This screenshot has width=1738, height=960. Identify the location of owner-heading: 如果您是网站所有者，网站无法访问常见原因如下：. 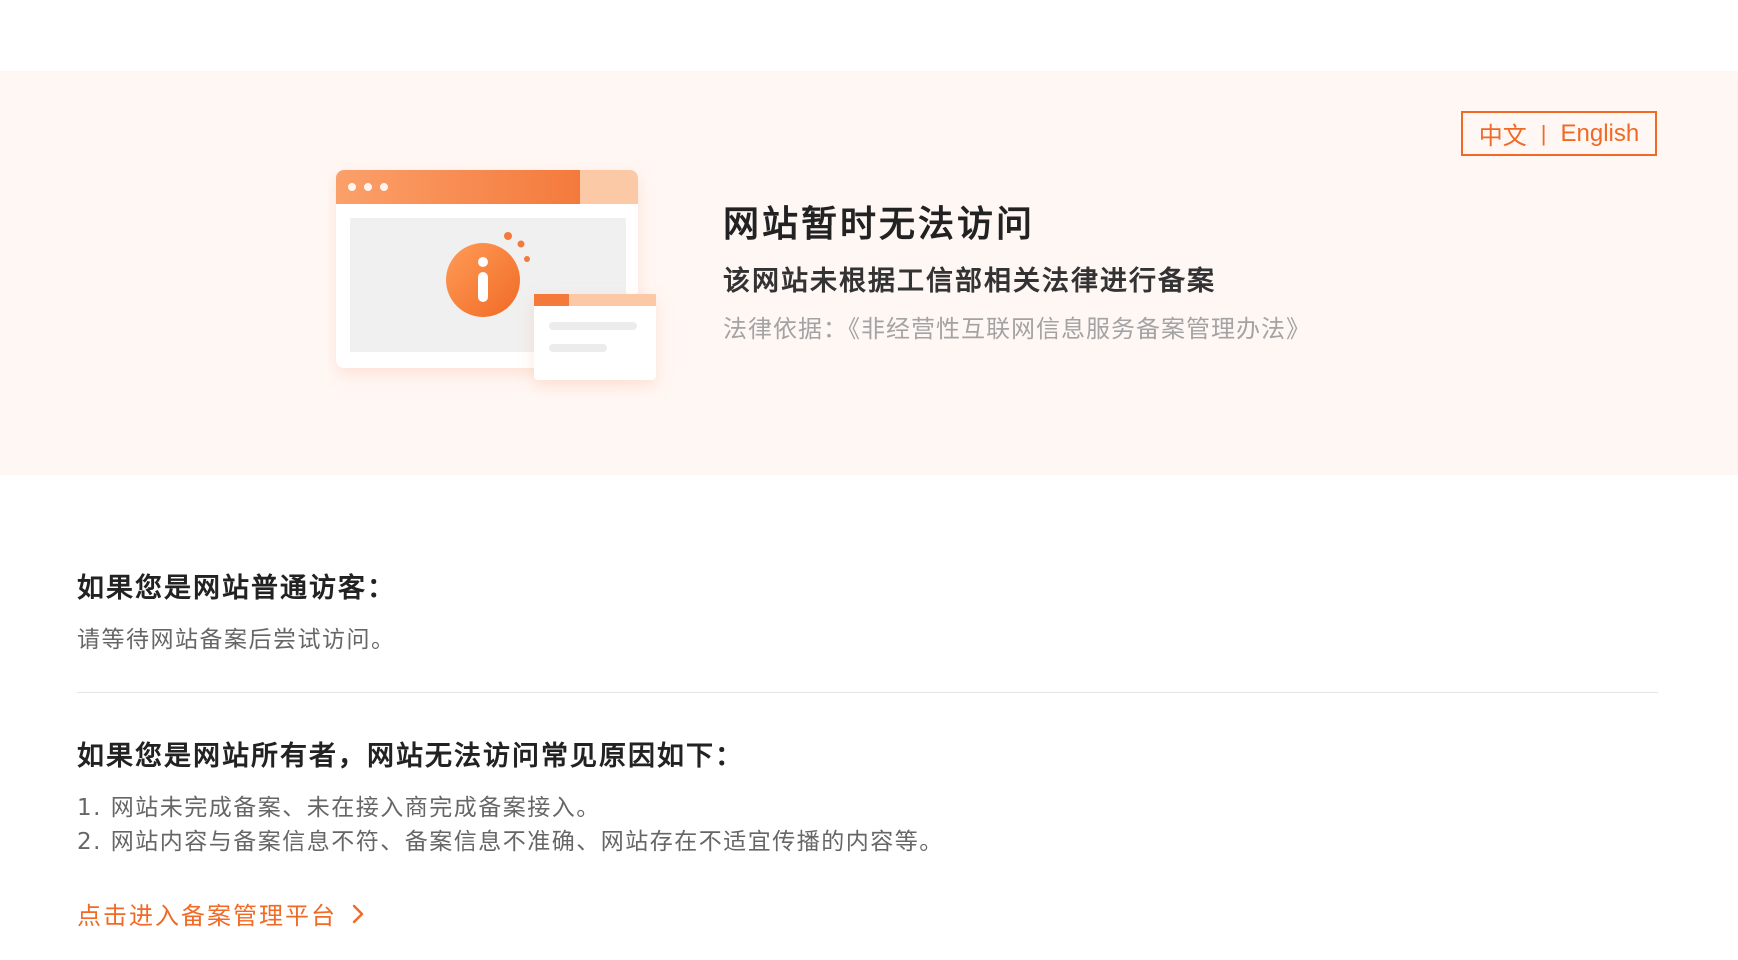
(410, 756).